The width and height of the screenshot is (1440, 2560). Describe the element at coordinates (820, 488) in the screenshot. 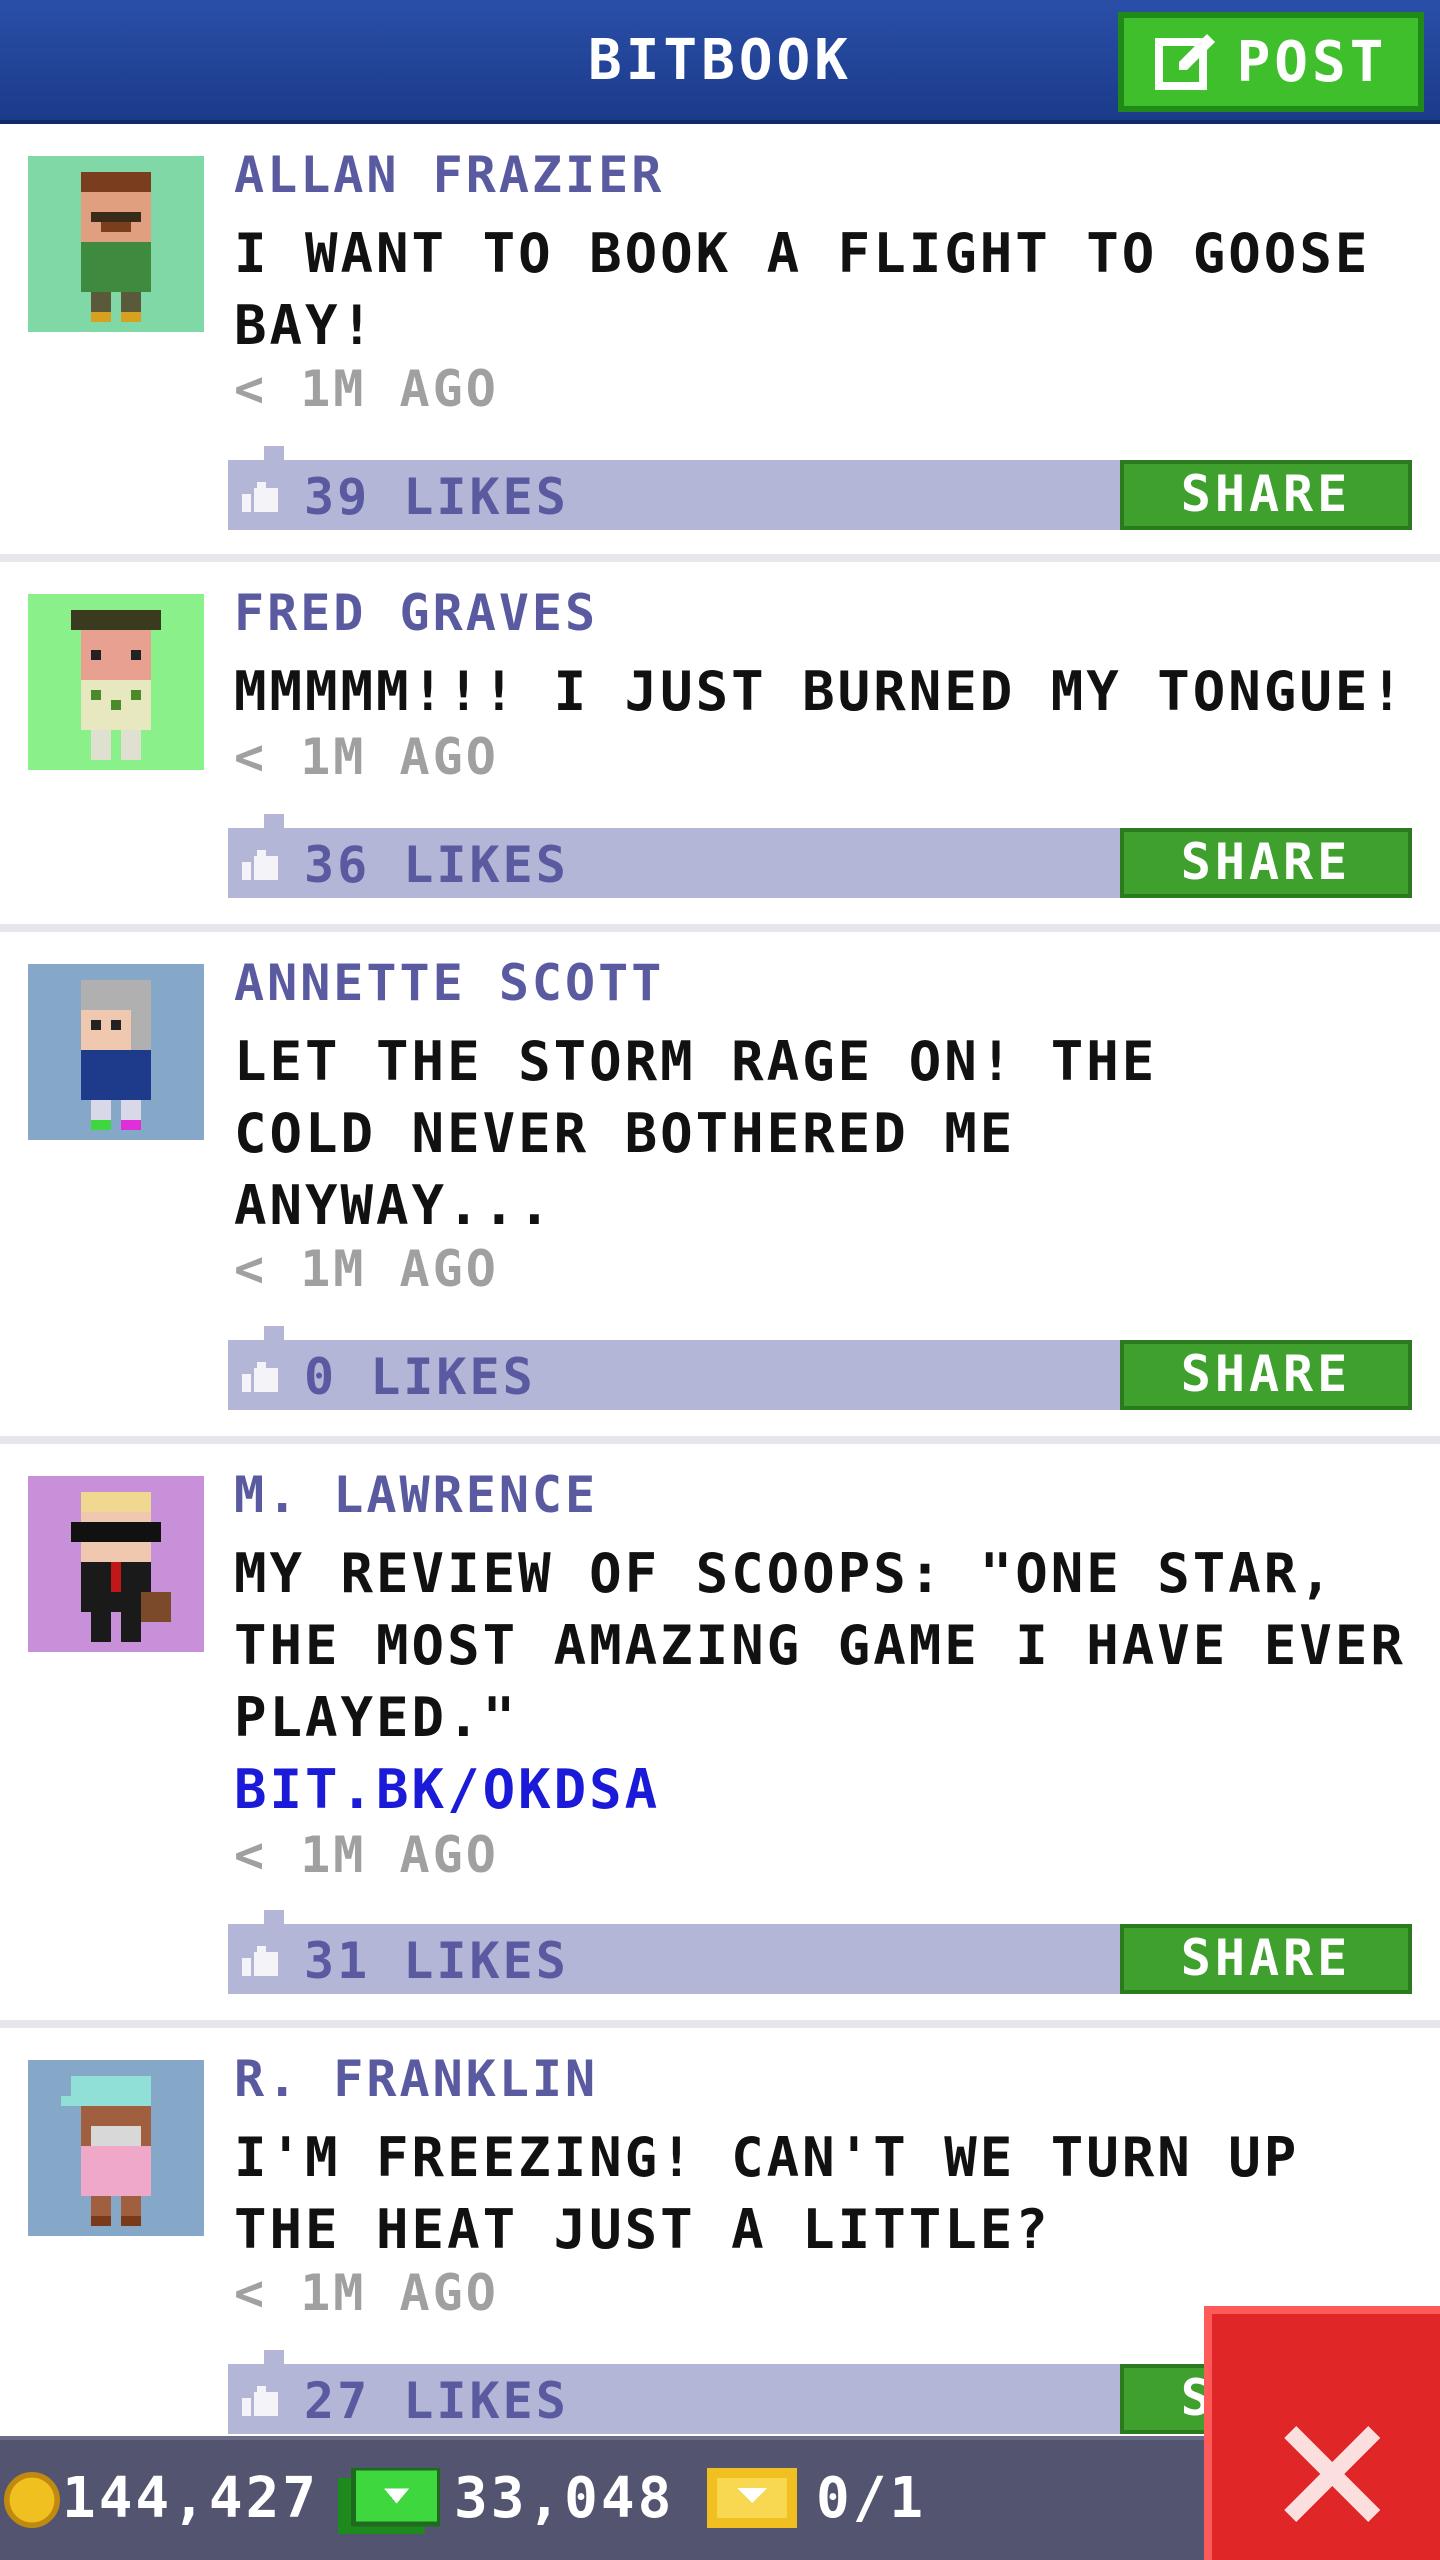

I see `like-bar: 39 LIKES SHARE` at that location.